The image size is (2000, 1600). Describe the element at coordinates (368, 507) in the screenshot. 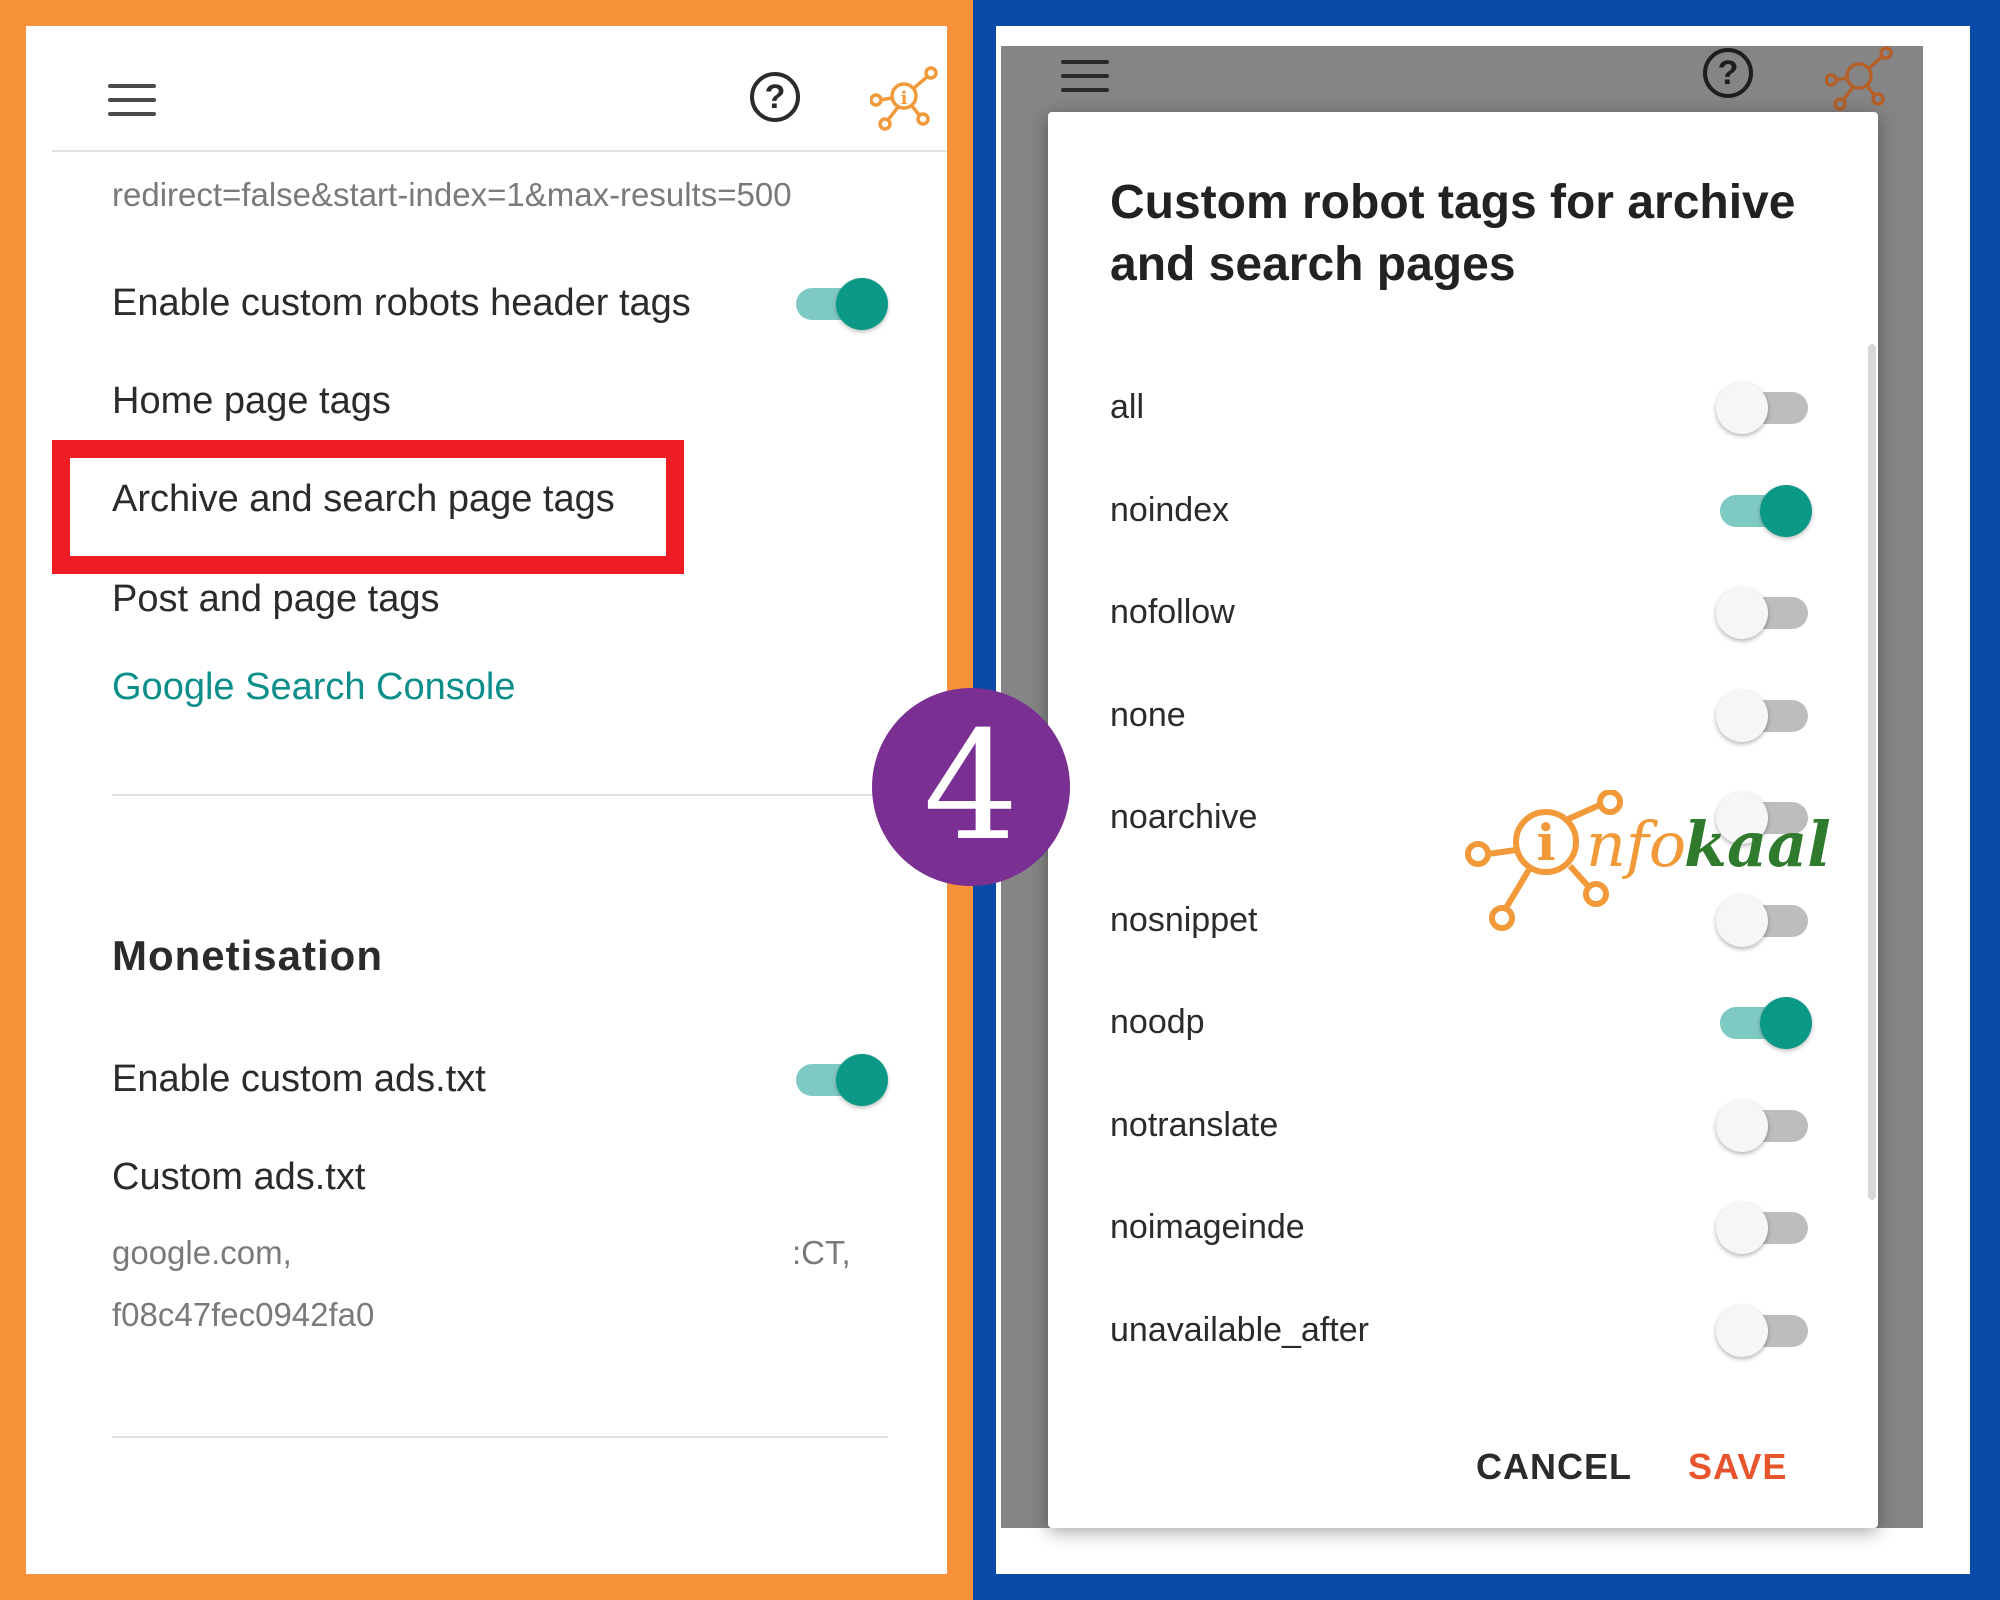

I see `highlight-box` at that location.